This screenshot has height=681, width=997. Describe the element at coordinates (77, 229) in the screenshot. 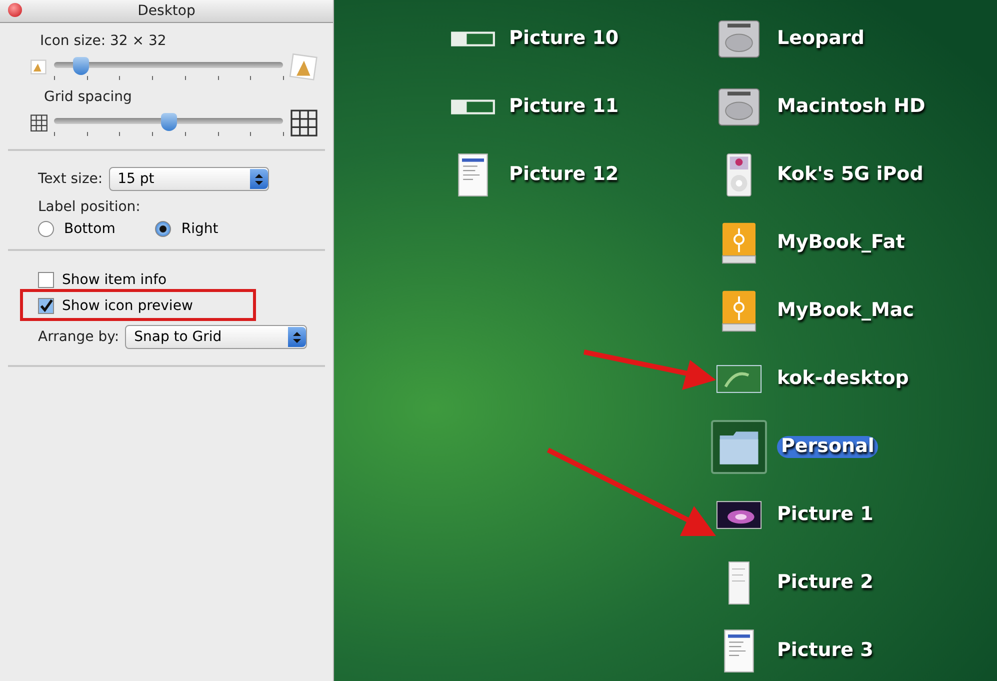

I see `radio-option: Bottom` at that location.